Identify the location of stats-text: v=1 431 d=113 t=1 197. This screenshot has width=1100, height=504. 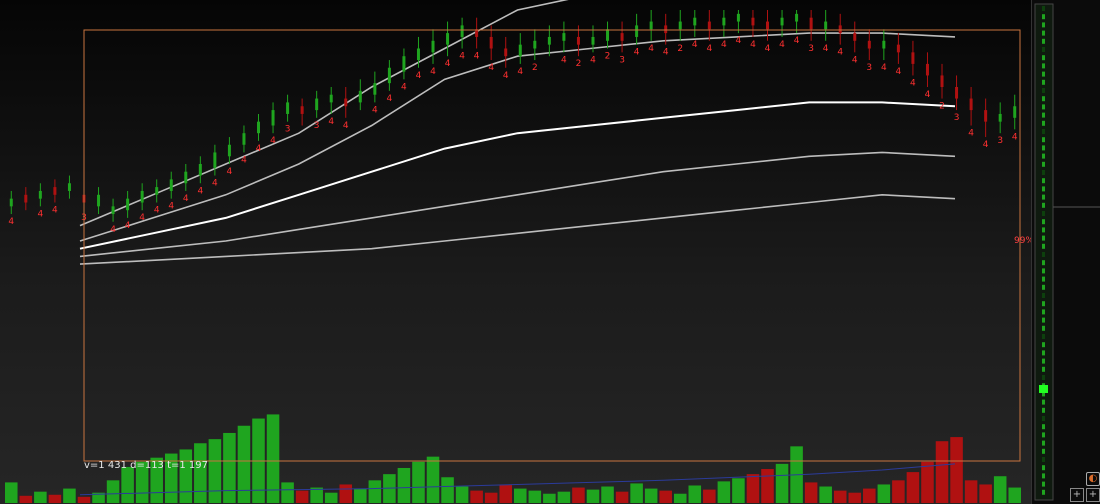
(146, 465).